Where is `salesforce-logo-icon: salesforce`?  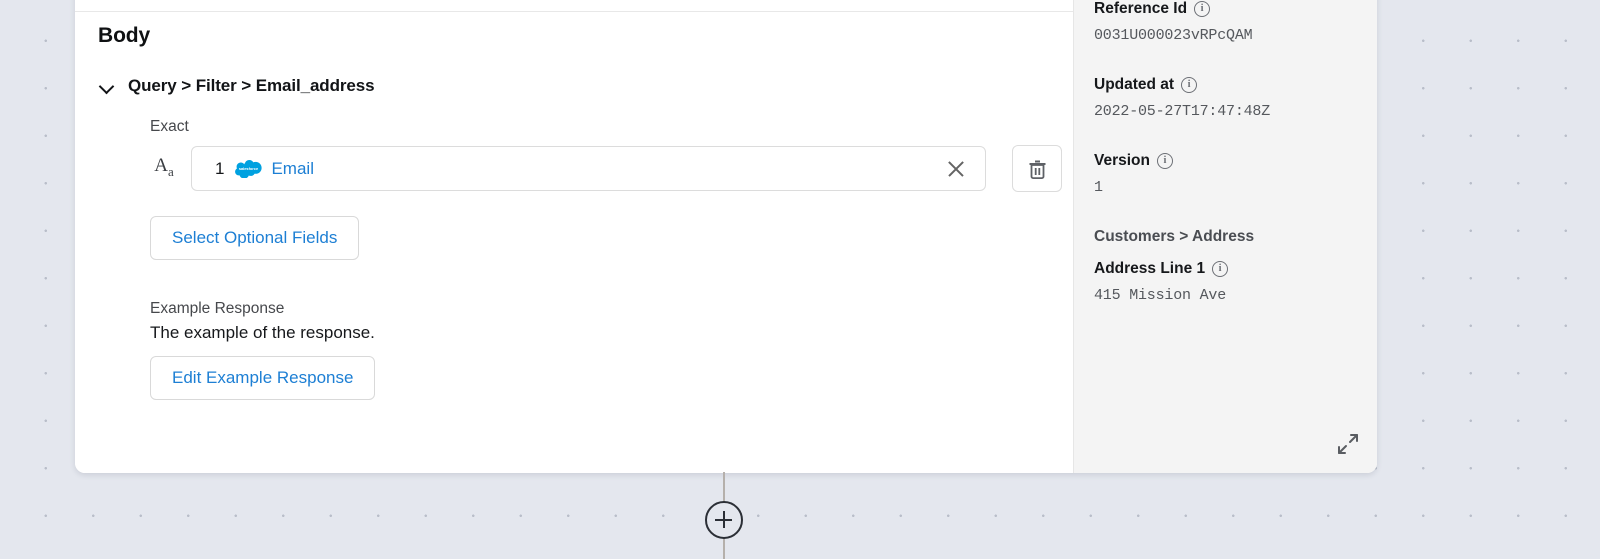 salesforce-logo-icon: salesforce is located at coordinates (249, 168).